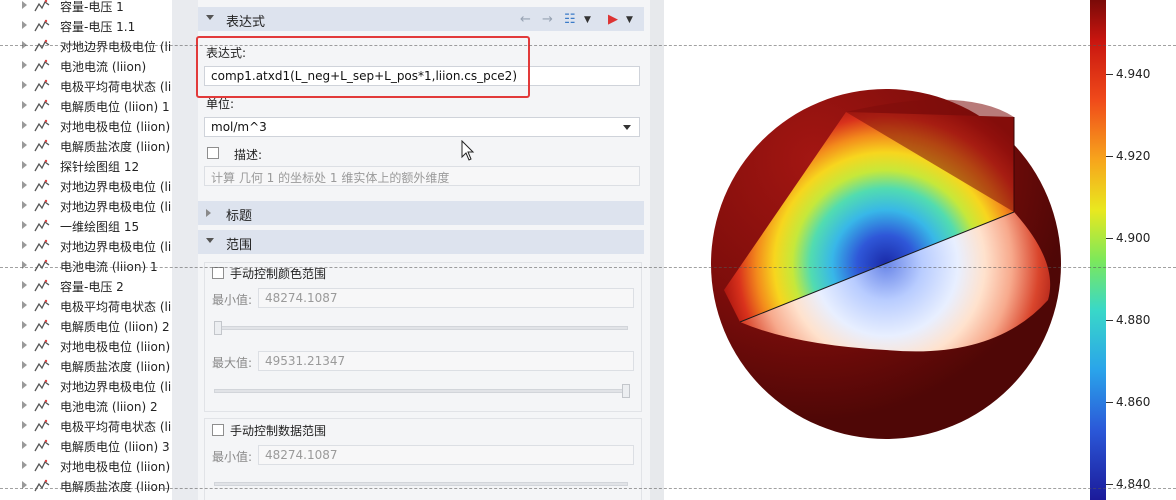  Describe the element at coordinates (239, 245) in the screenshot. I see `range-section-title: 范围` at that location.